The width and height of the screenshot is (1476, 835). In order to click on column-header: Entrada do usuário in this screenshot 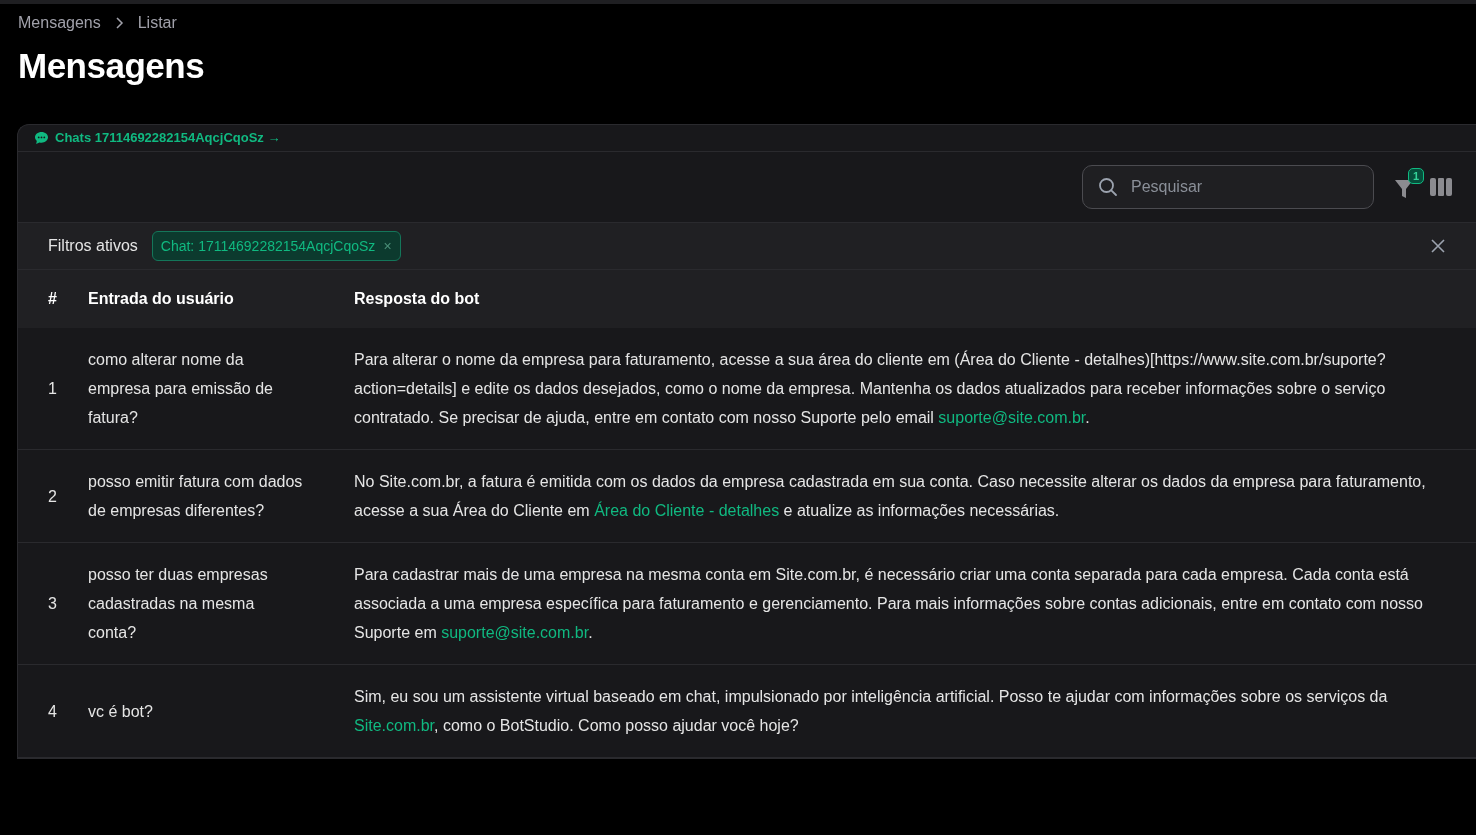, I will do `click(161, 298)`.